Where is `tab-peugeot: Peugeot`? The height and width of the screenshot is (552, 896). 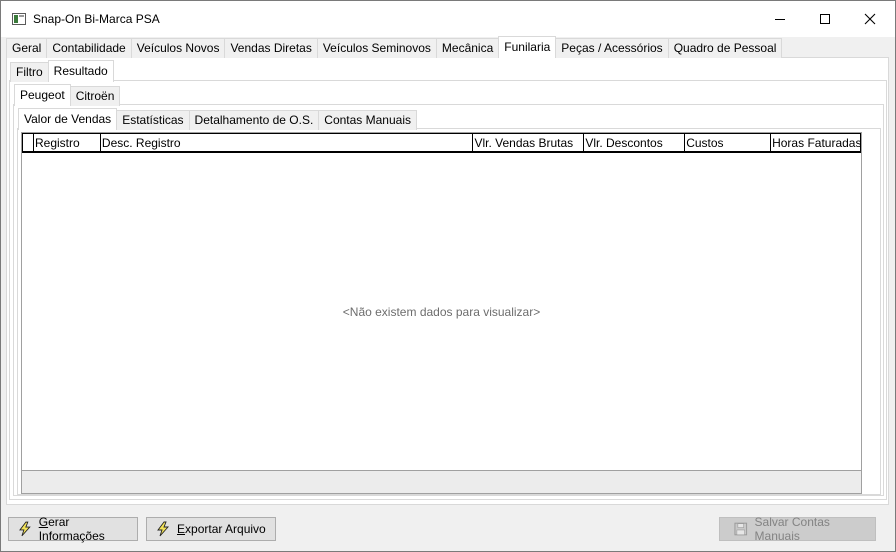
tab-peugeot: Peugeot is located at coordinates (42, 95).